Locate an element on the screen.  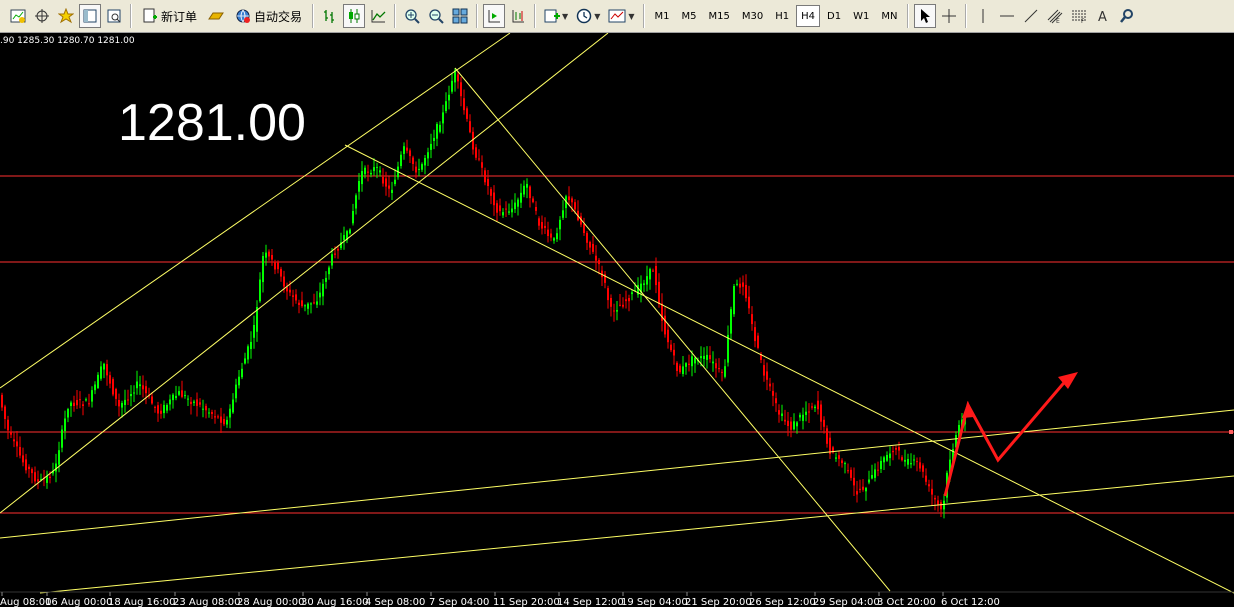
channel-button: E is located at coordinates (1055, 16).